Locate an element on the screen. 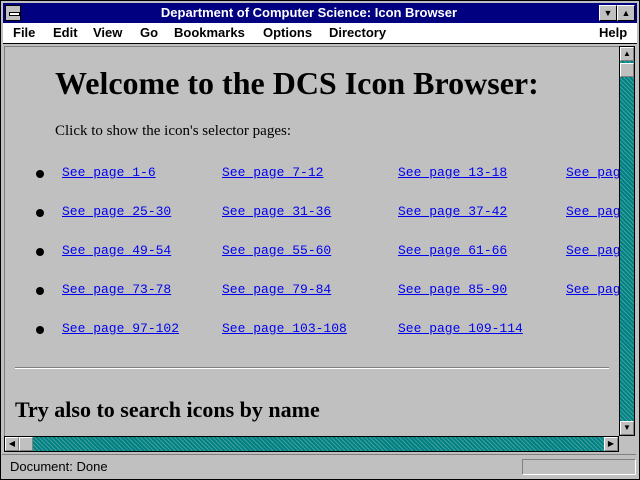 The image size is (640, 480). system-menu-icon is located at coordinates (13, 13).